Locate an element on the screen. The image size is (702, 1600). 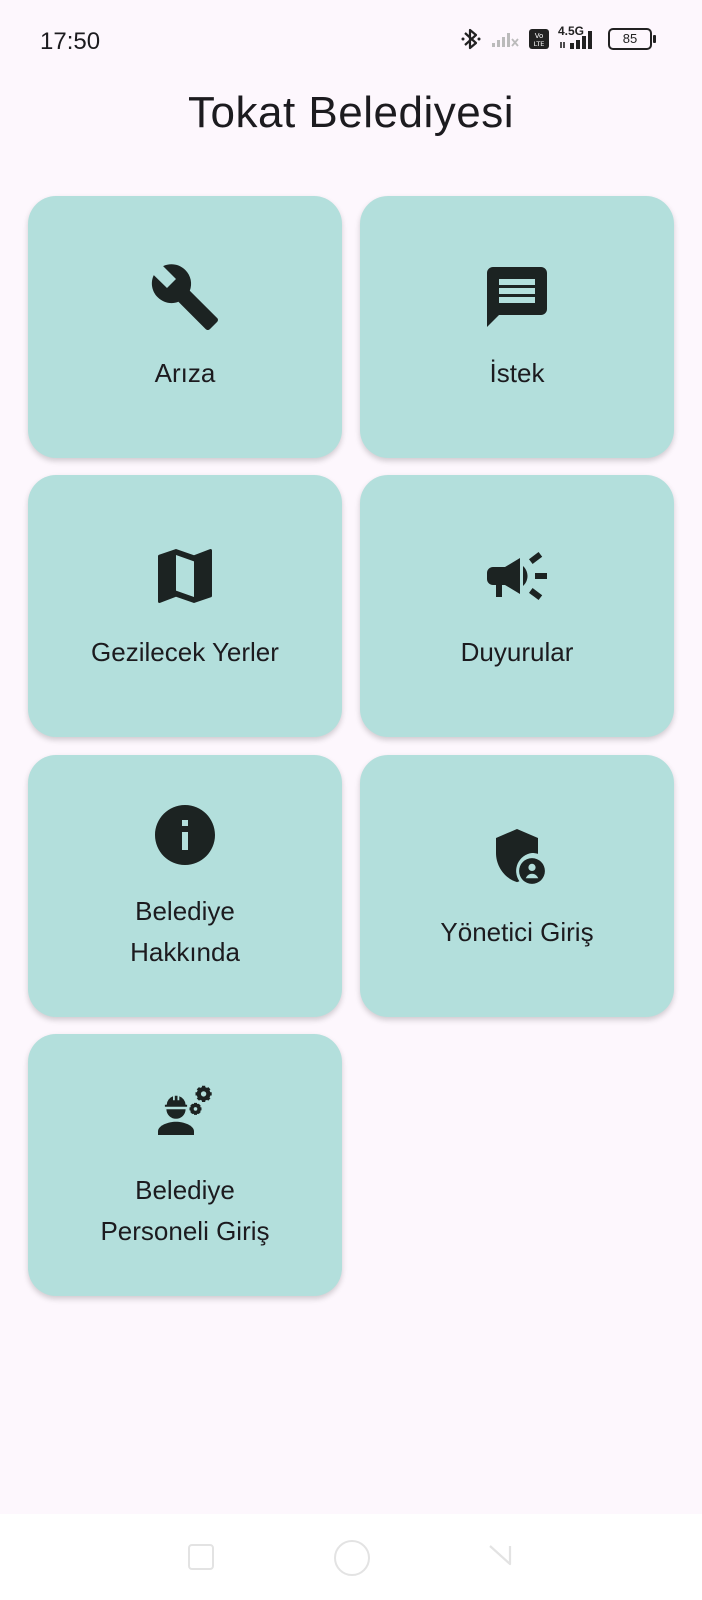
back-square-icon is located at coordinates (201, 1557).